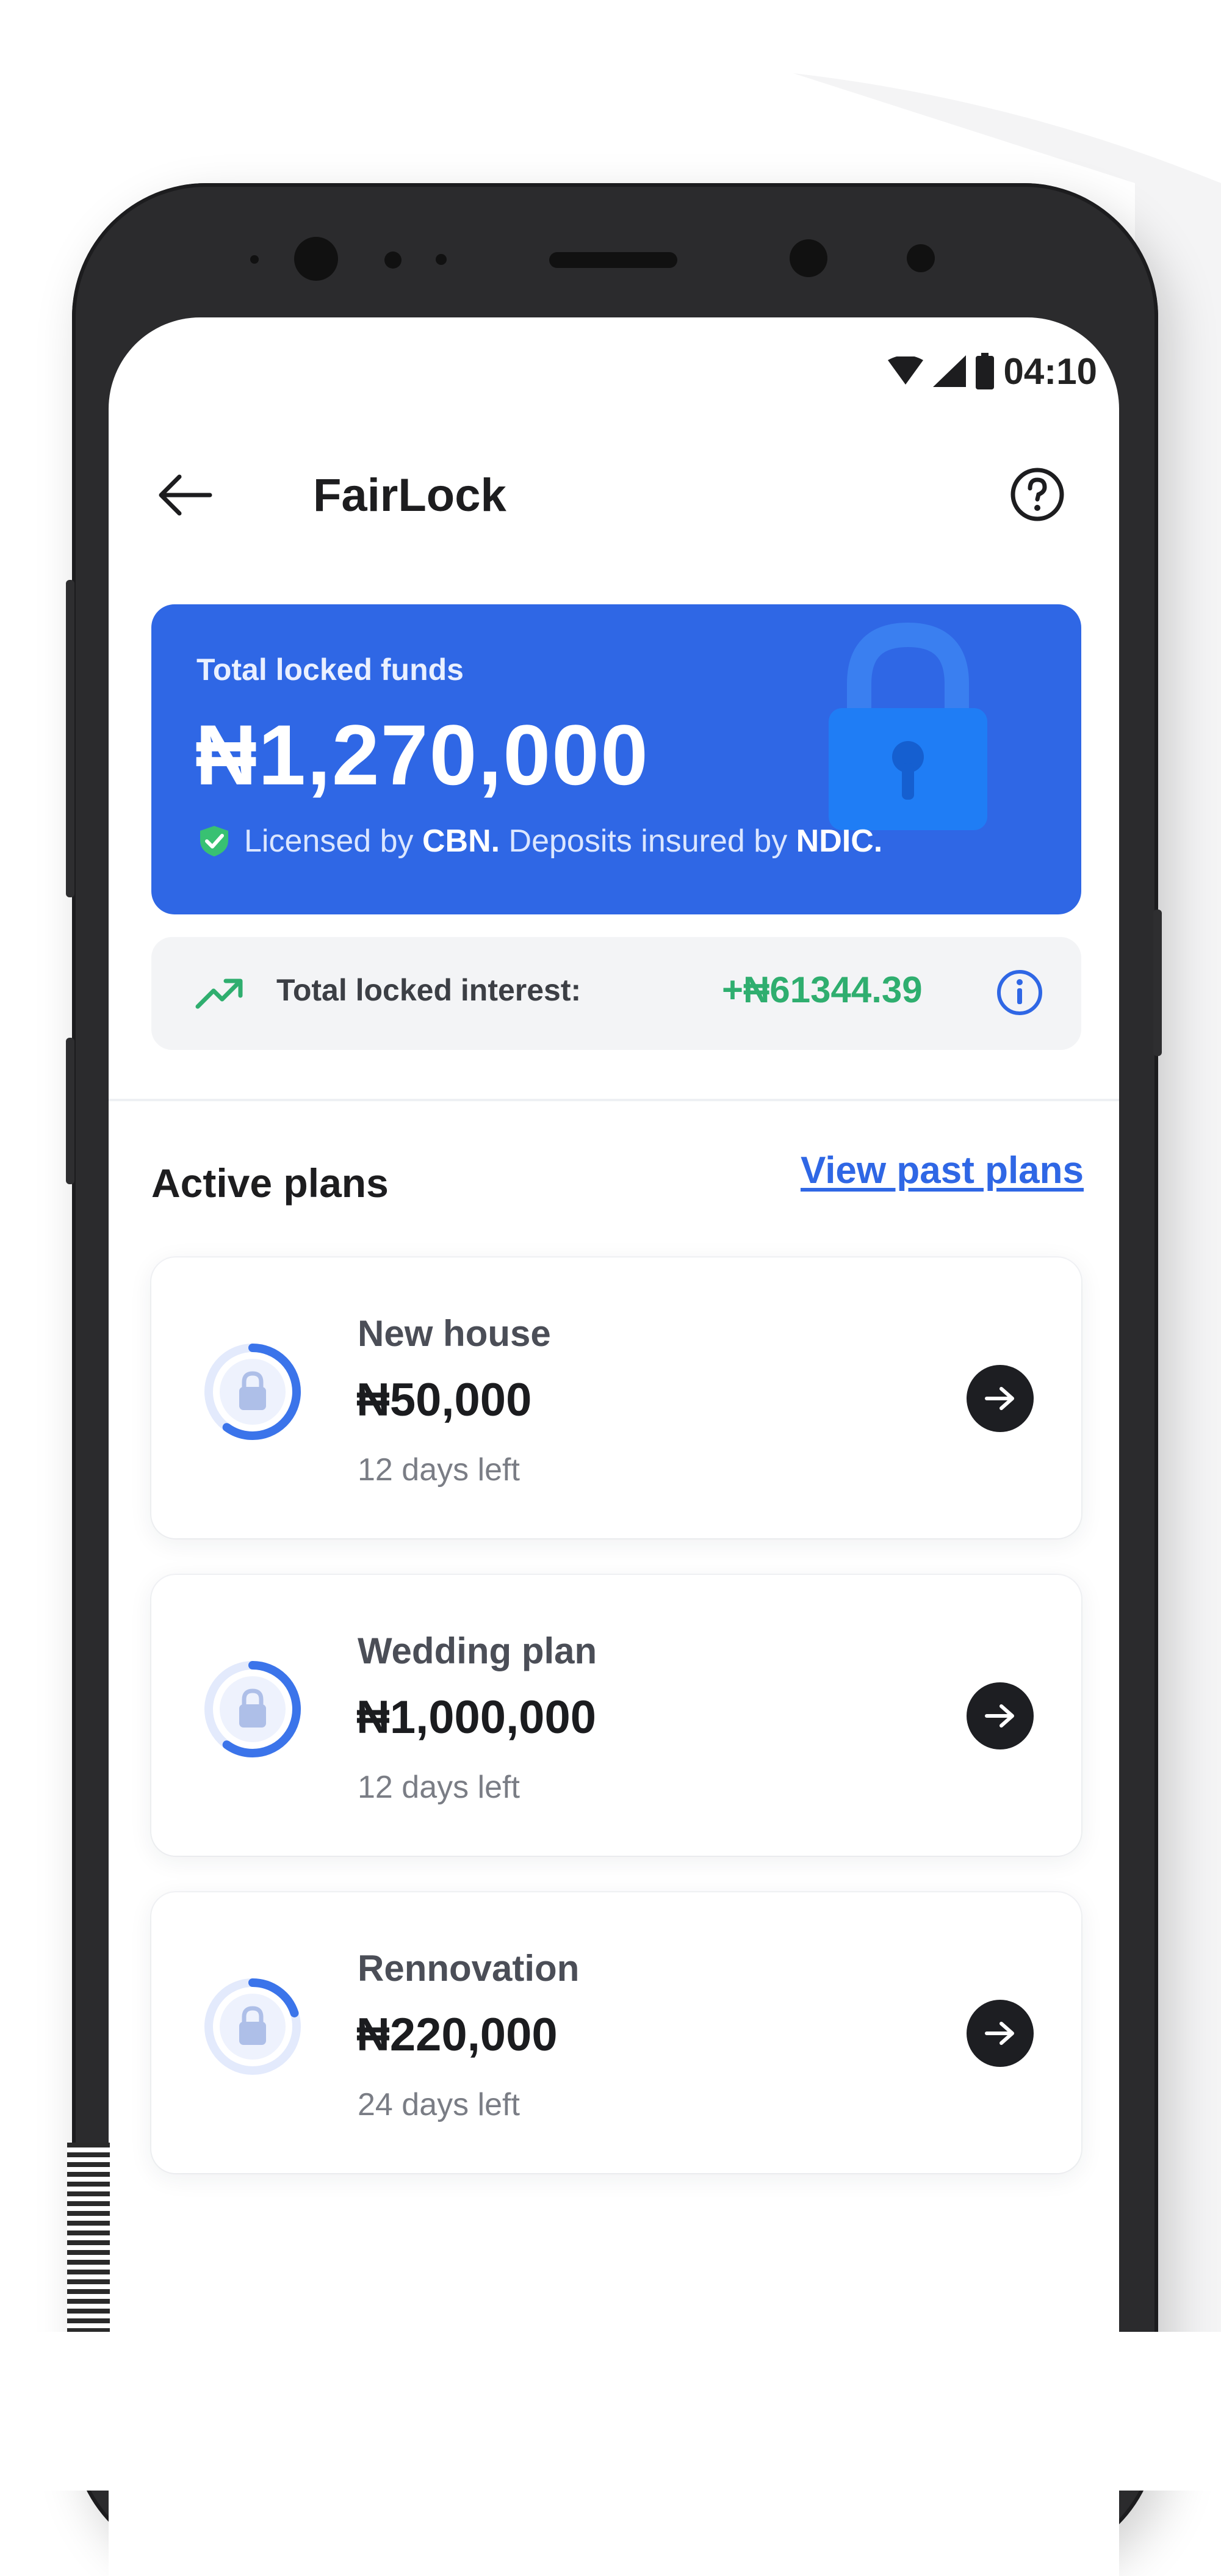 This screenshot has width=1221, height=2576. What do you see at coordinates (985, 371) in the screenshot?
I see `battery-icon` at bounding box center [985, 371].